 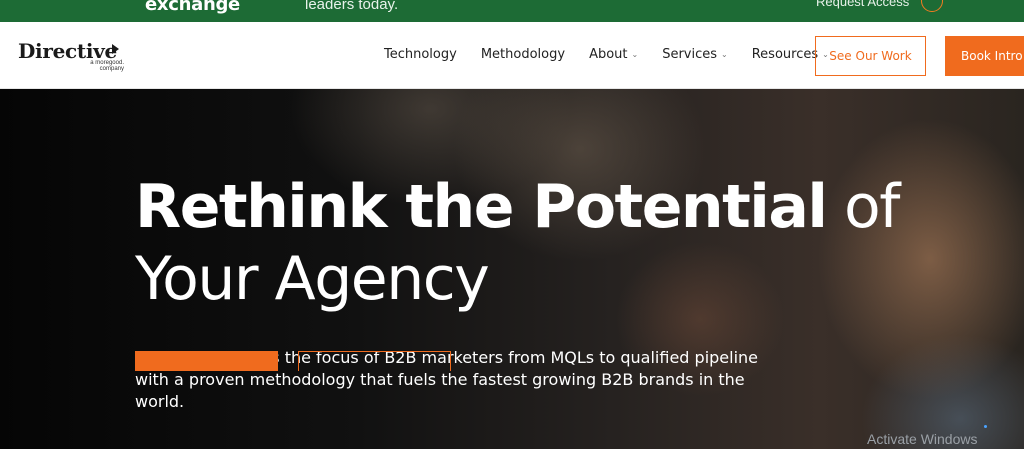 What do you see at coordinates (512, 11) in the screenshot?
I see `announcement-banner: exchange leaders today. Request Access` at bounding box center [512, 11].